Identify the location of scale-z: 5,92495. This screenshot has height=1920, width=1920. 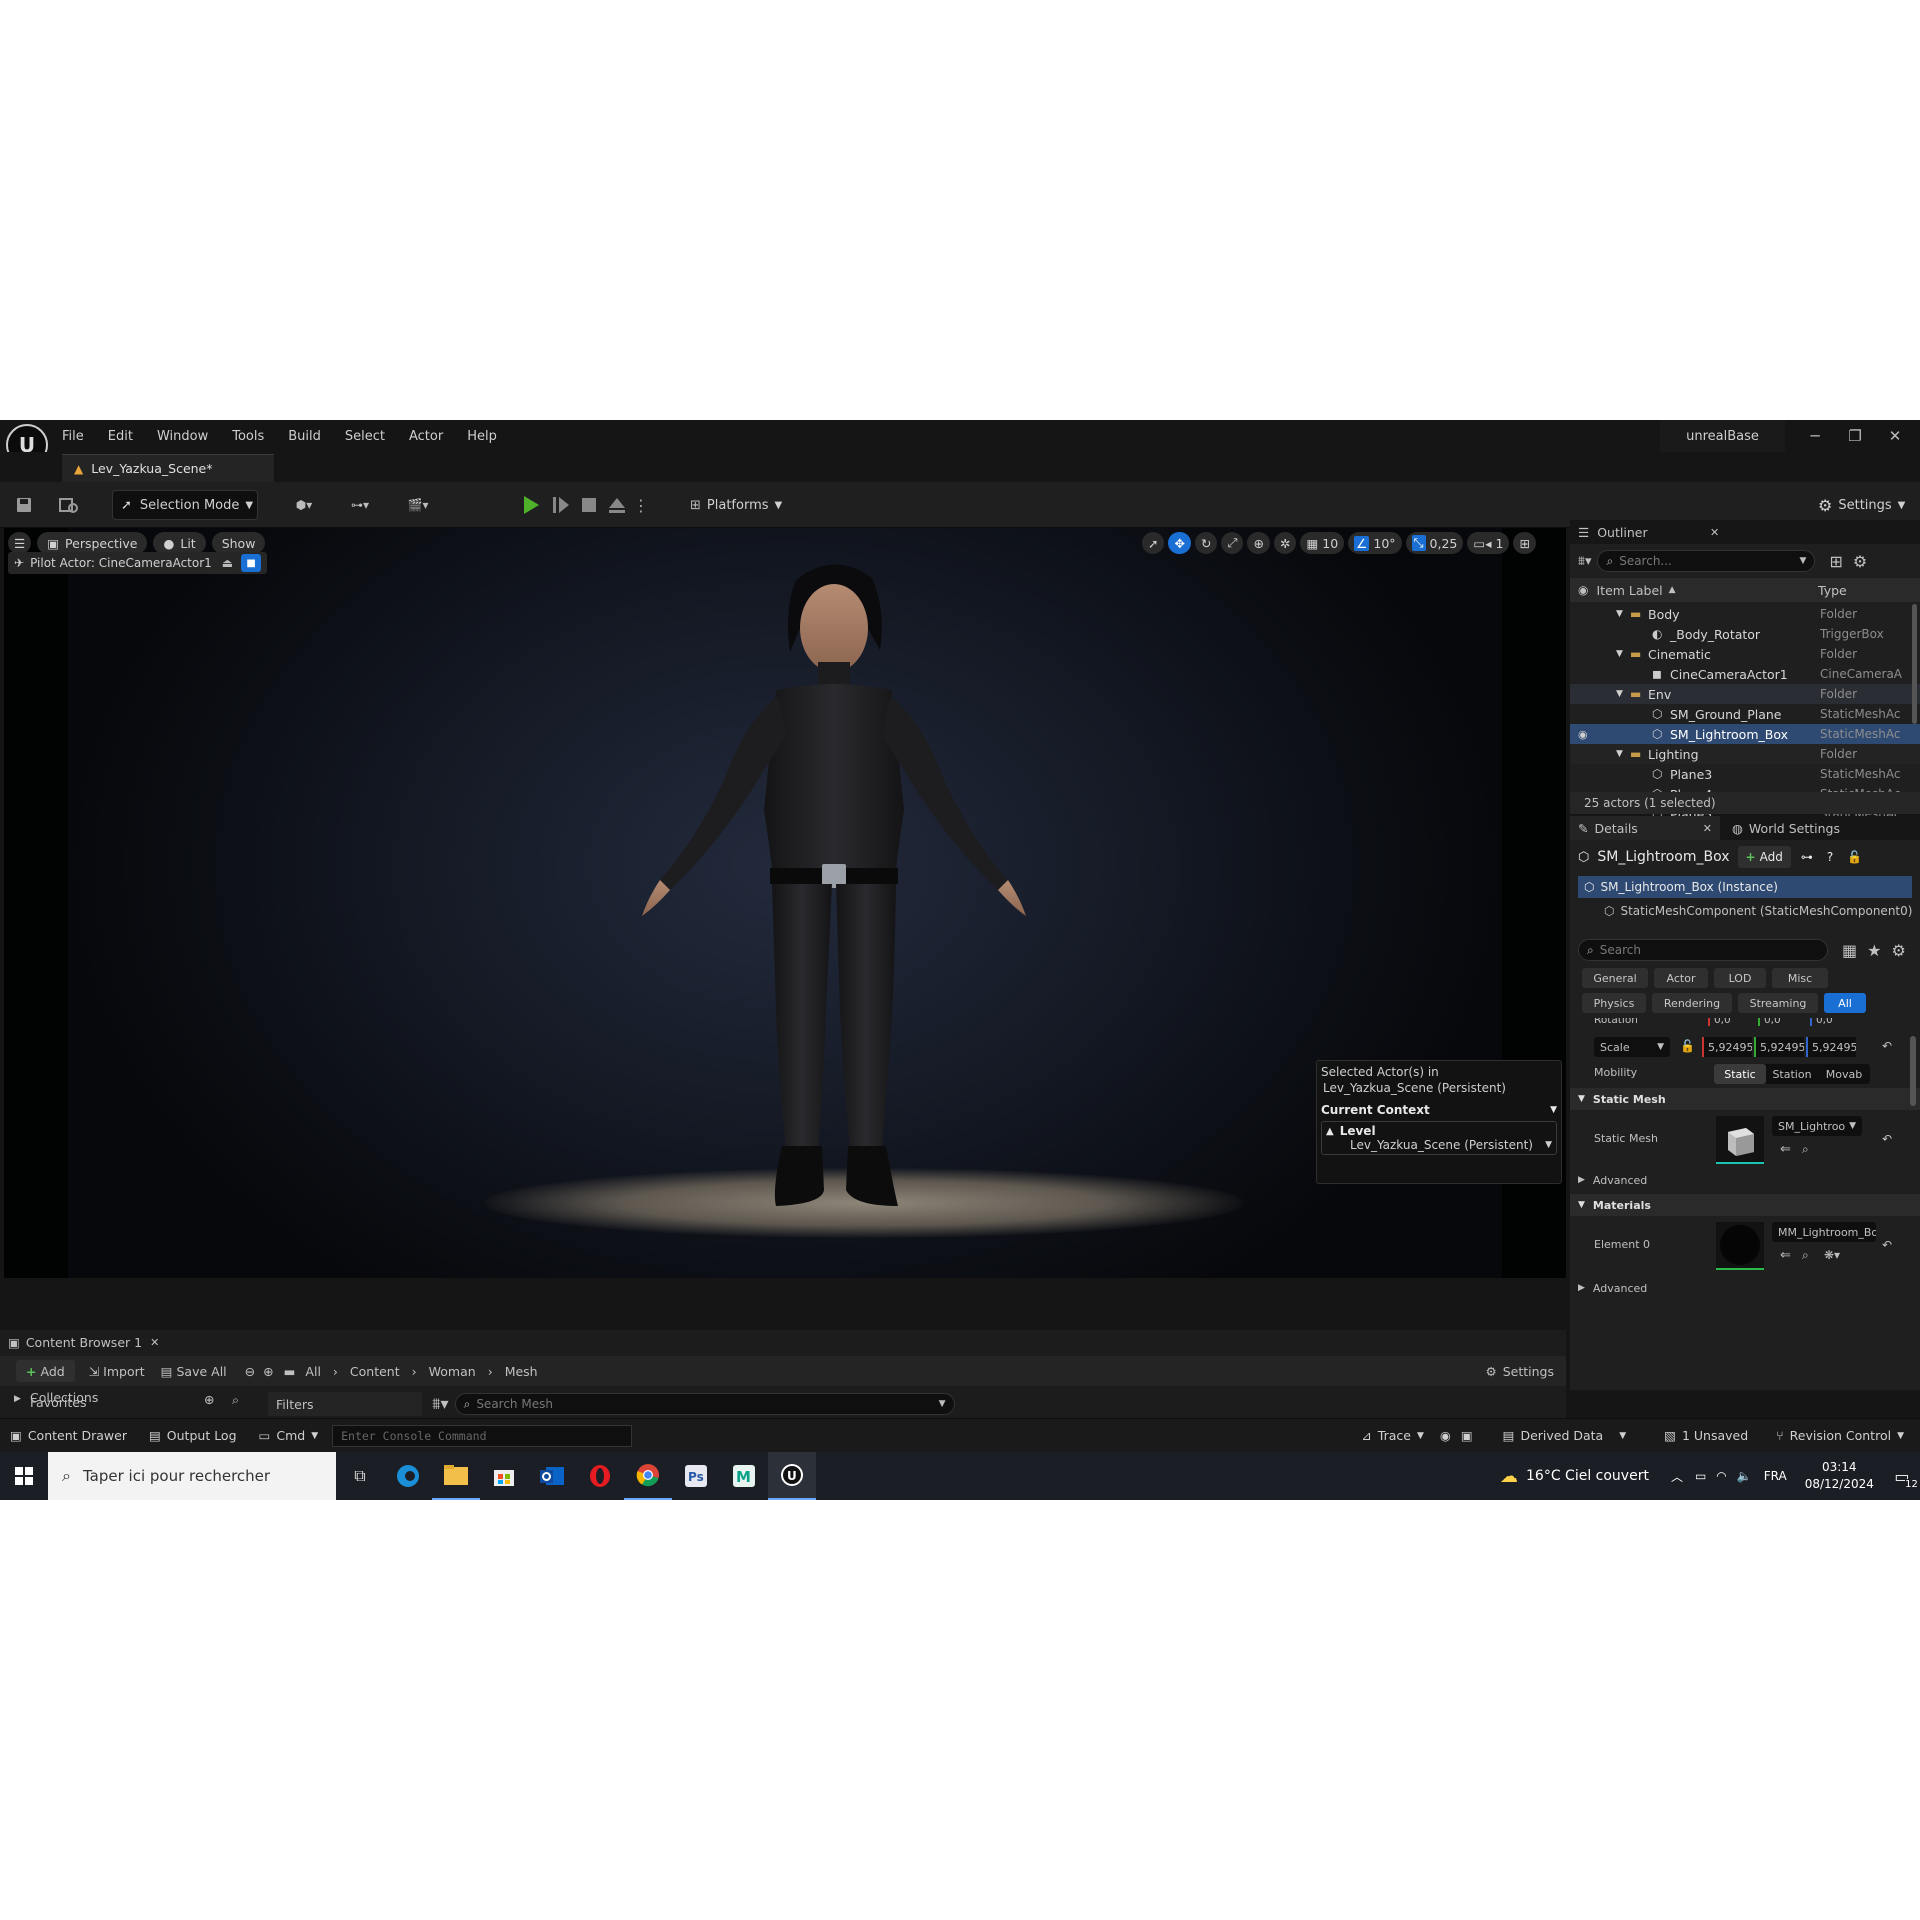
(1831, 1047).